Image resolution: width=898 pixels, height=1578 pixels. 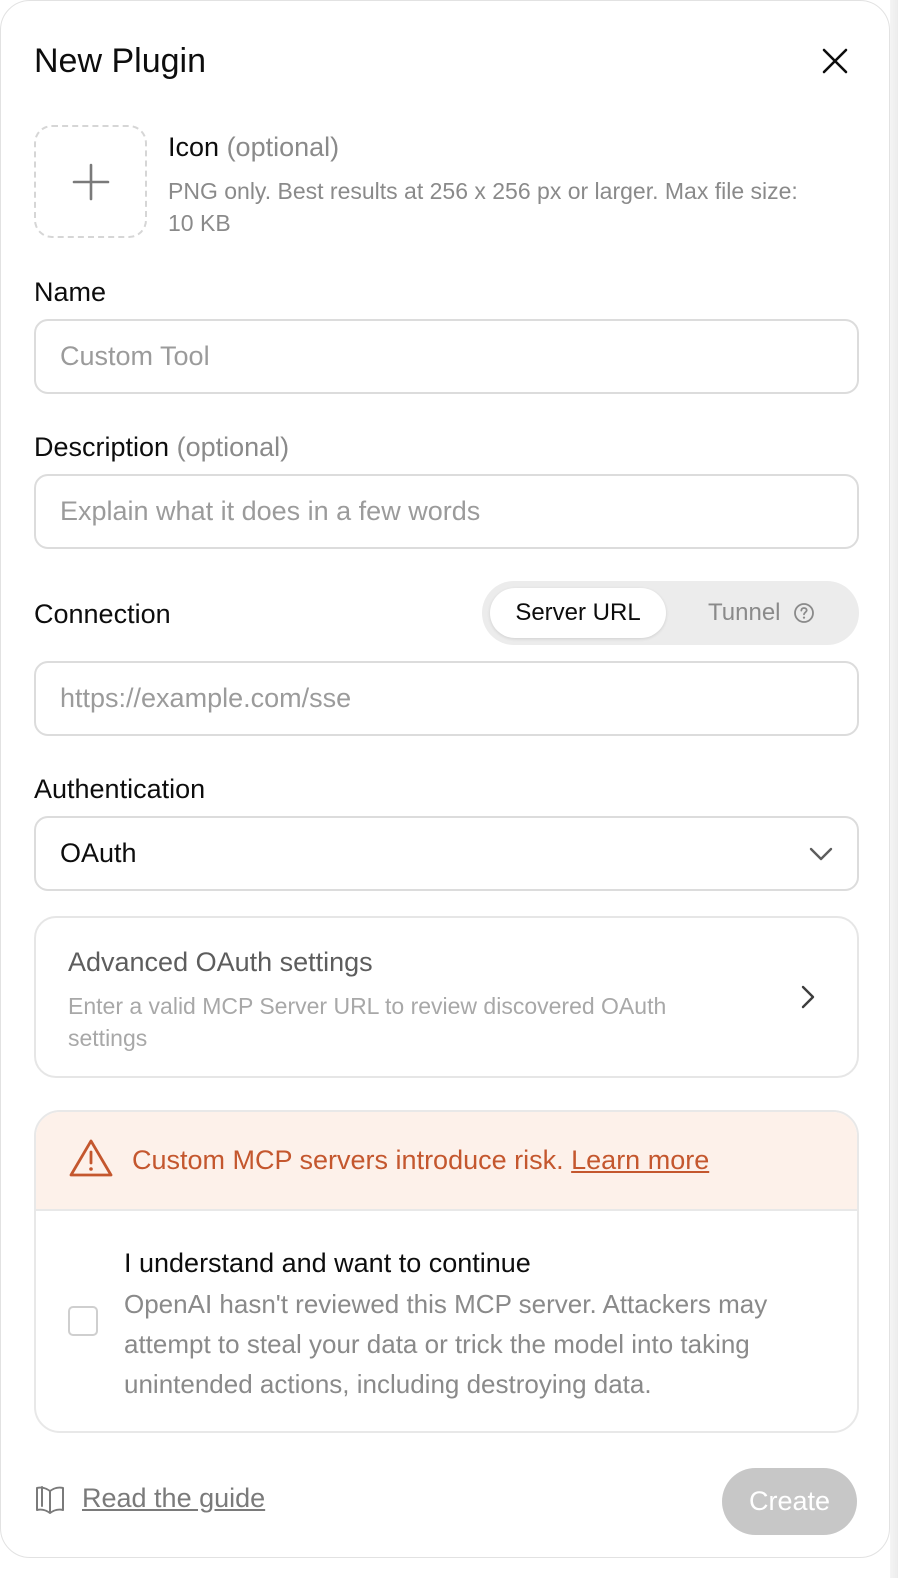 What do you see at coordinates (894, 789) in the screenshot?
I see `background-edge` at bounding box center [894, 789].